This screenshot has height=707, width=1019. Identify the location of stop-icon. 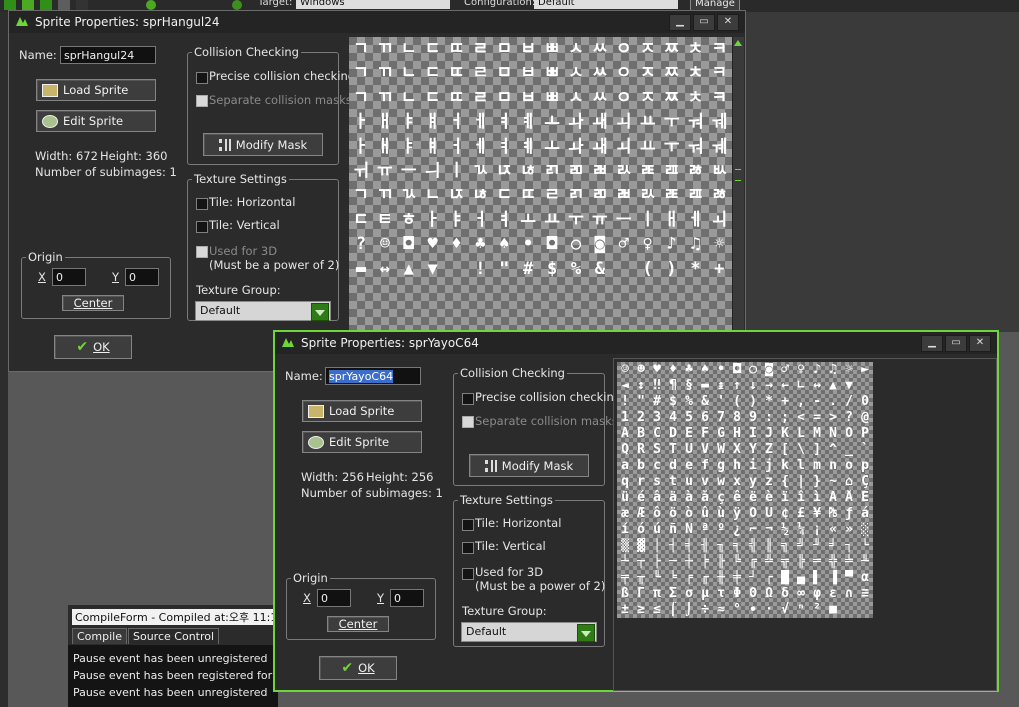
(64, 5).